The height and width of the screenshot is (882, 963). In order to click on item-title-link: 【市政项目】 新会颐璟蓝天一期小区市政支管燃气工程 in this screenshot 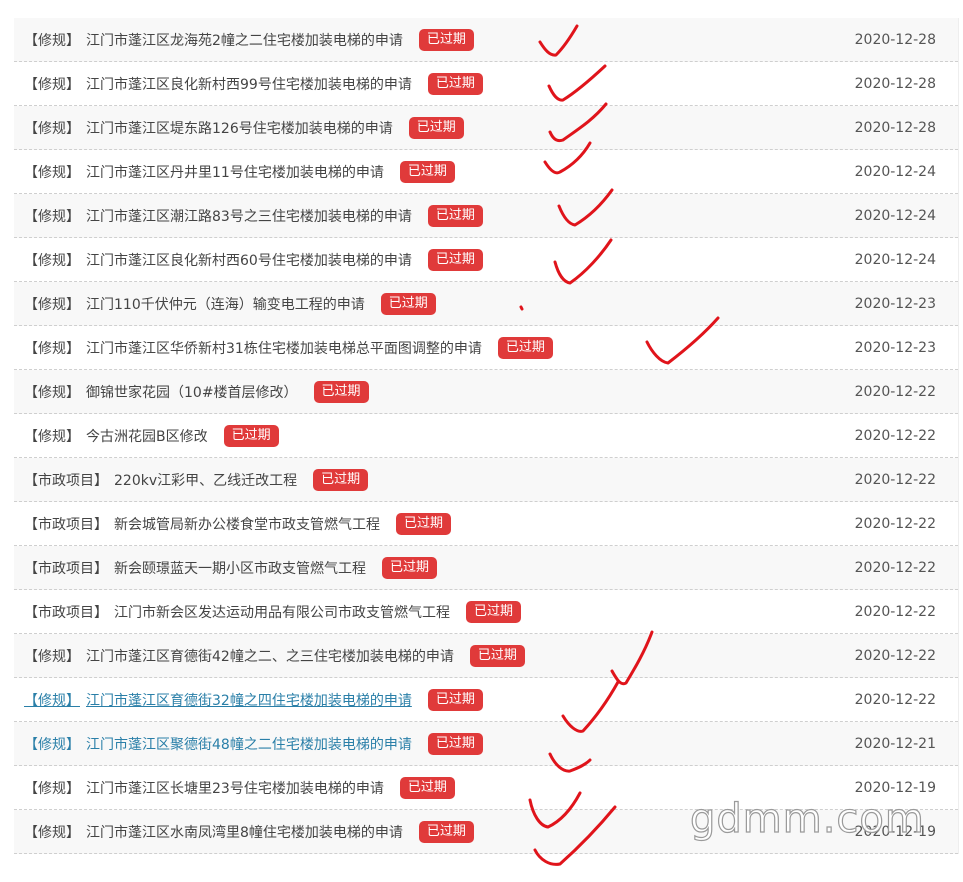, I will do `click(195, 568)`.